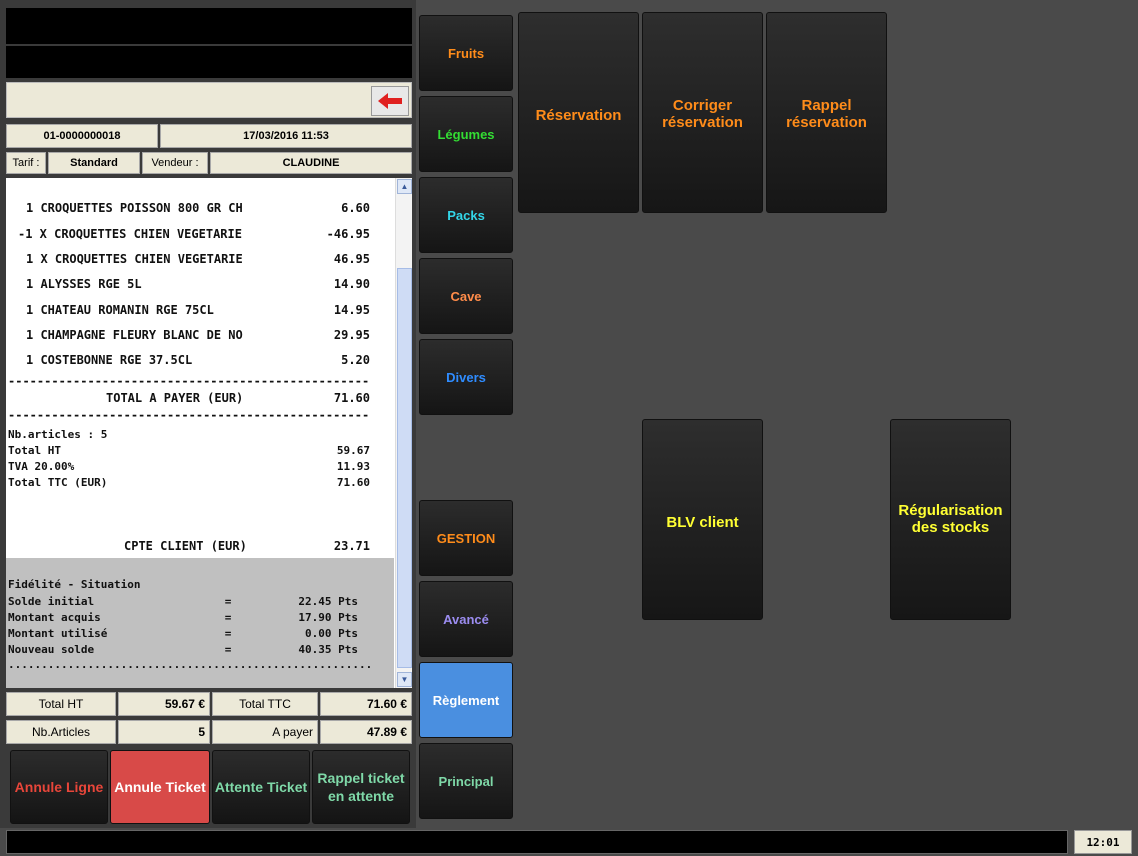 The height and width of the screenshot is (856, 1138). What do you see at coordinates (286, 136) in the screenshot?
I see `ticket-datetime: 17/03/2016 11:53` at bounding box center [286, 136].